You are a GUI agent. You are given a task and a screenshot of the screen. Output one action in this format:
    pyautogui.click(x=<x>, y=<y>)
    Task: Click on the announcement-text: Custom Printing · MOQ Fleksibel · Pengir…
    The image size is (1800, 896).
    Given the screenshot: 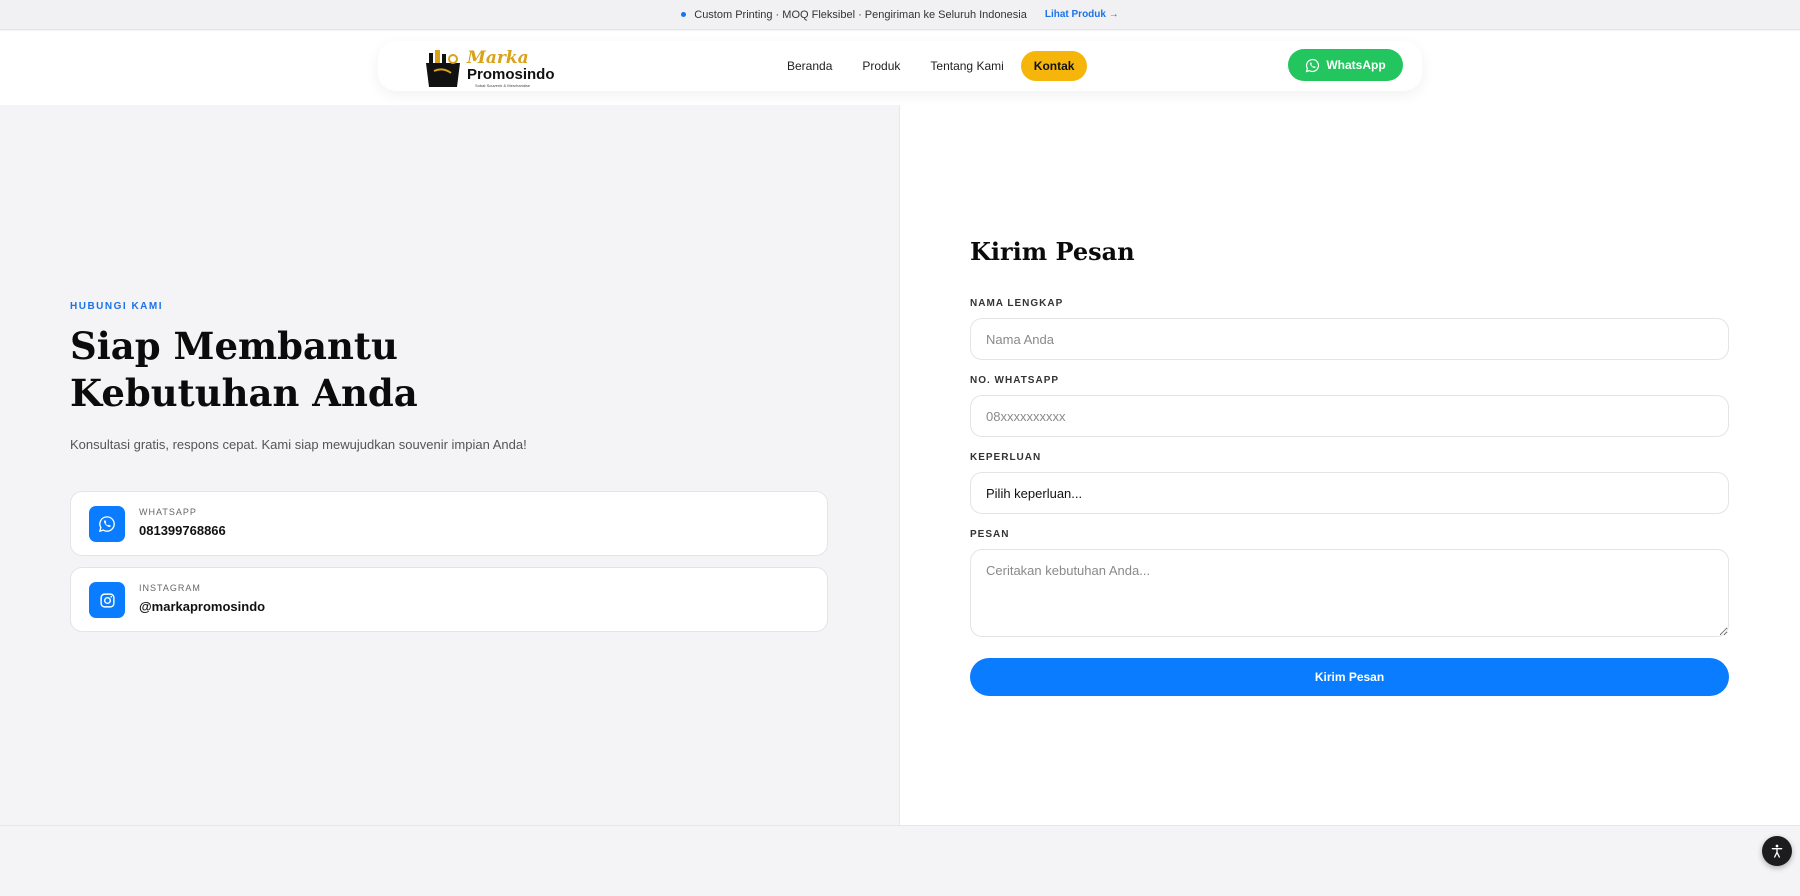 What is the action you would take?
    pyautogui.click(x=860, y=14)
    